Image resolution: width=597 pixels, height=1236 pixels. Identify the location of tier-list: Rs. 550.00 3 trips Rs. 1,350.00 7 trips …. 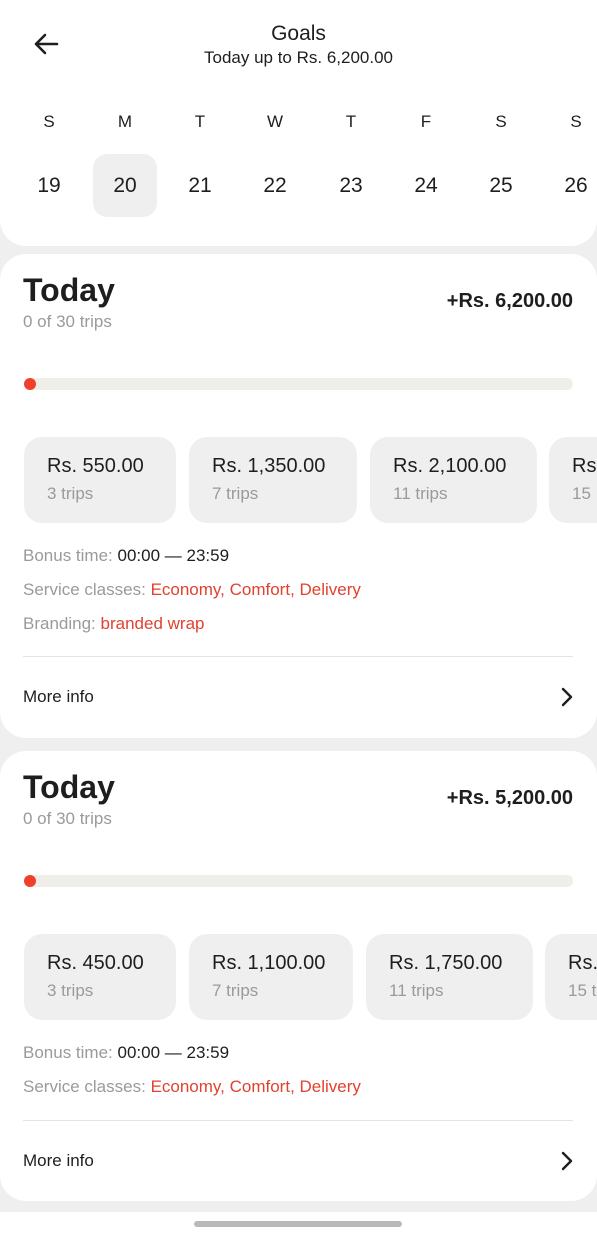
(298, 480).